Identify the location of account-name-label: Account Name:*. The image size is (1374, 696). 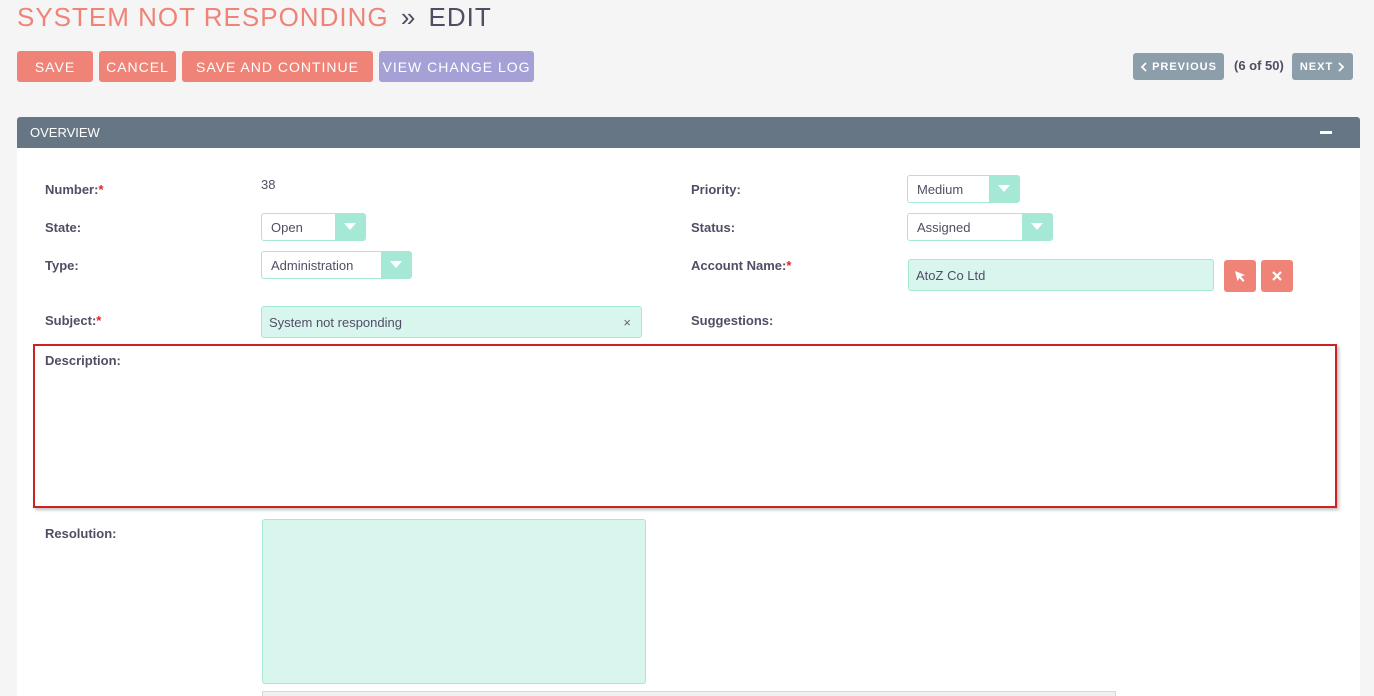
(741, 265).